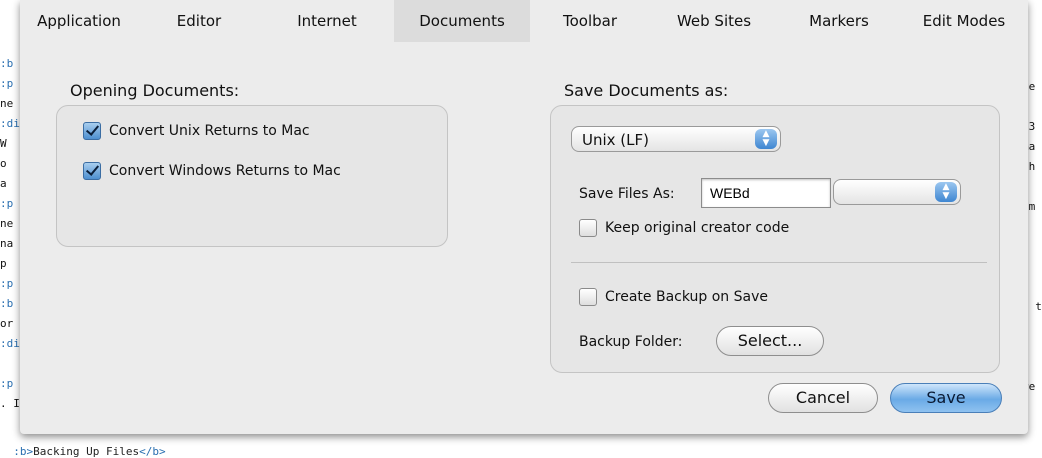  What do you see at coordinates (839, 21) in the screenshot?
I see `tab-markers: Markers` at bounding box center [839, 21].